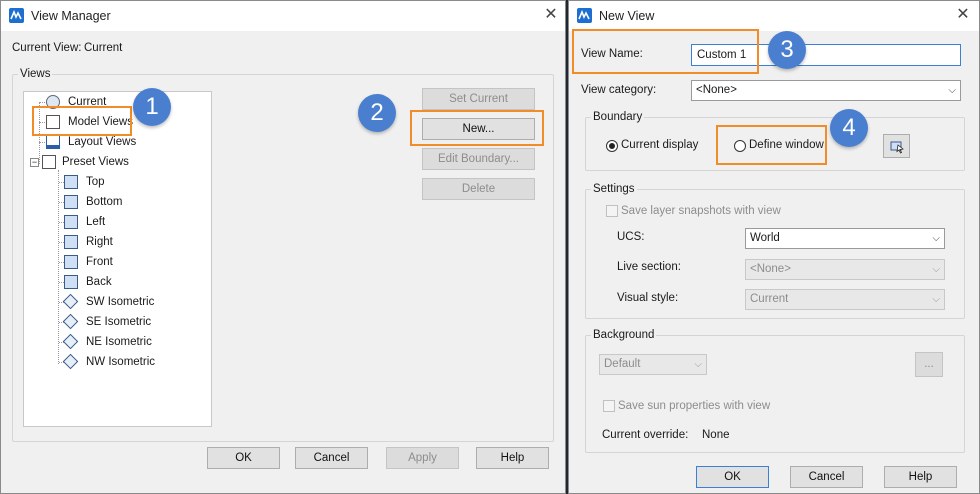  I want to click on settings-group-label: Settings, so click(614, 189).